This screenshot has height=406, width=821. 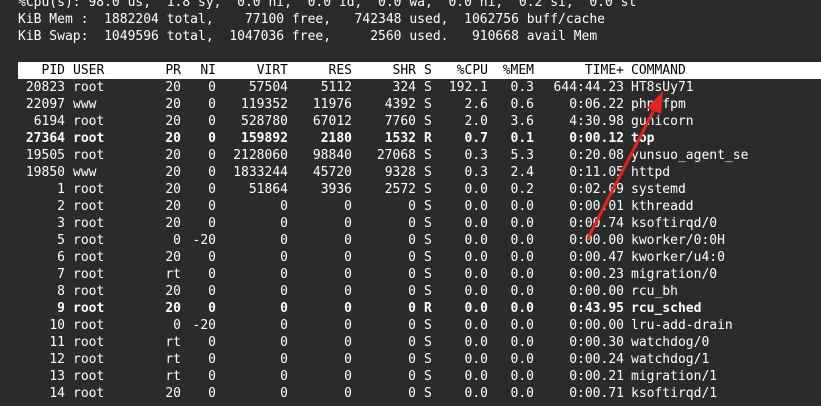 What do you see at coordinates (61, 189) in the screenshot?
I see `cell-pid: 1` at bounding box center [61, 189].